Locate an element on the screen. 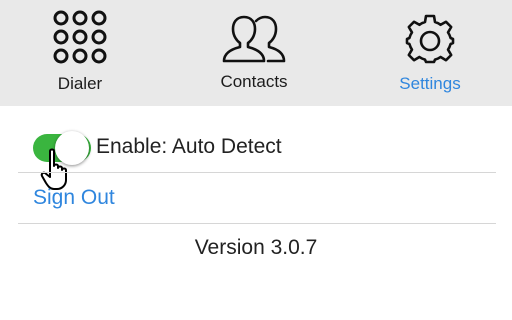 Image resolution: width=512 pixels, height=320 pixels. auto-detect-toggle is located at coordinates (62, 148).